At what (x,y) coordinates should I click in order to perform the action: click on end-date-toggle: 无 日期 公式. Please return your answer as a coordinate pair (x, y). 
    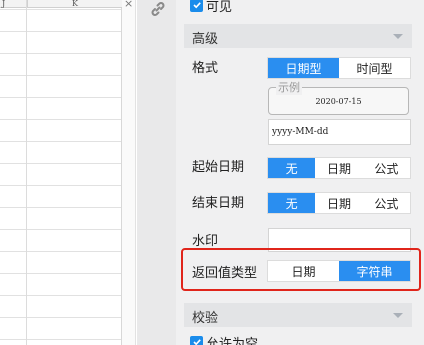
    Looking at the image, I should click on (339, 203).